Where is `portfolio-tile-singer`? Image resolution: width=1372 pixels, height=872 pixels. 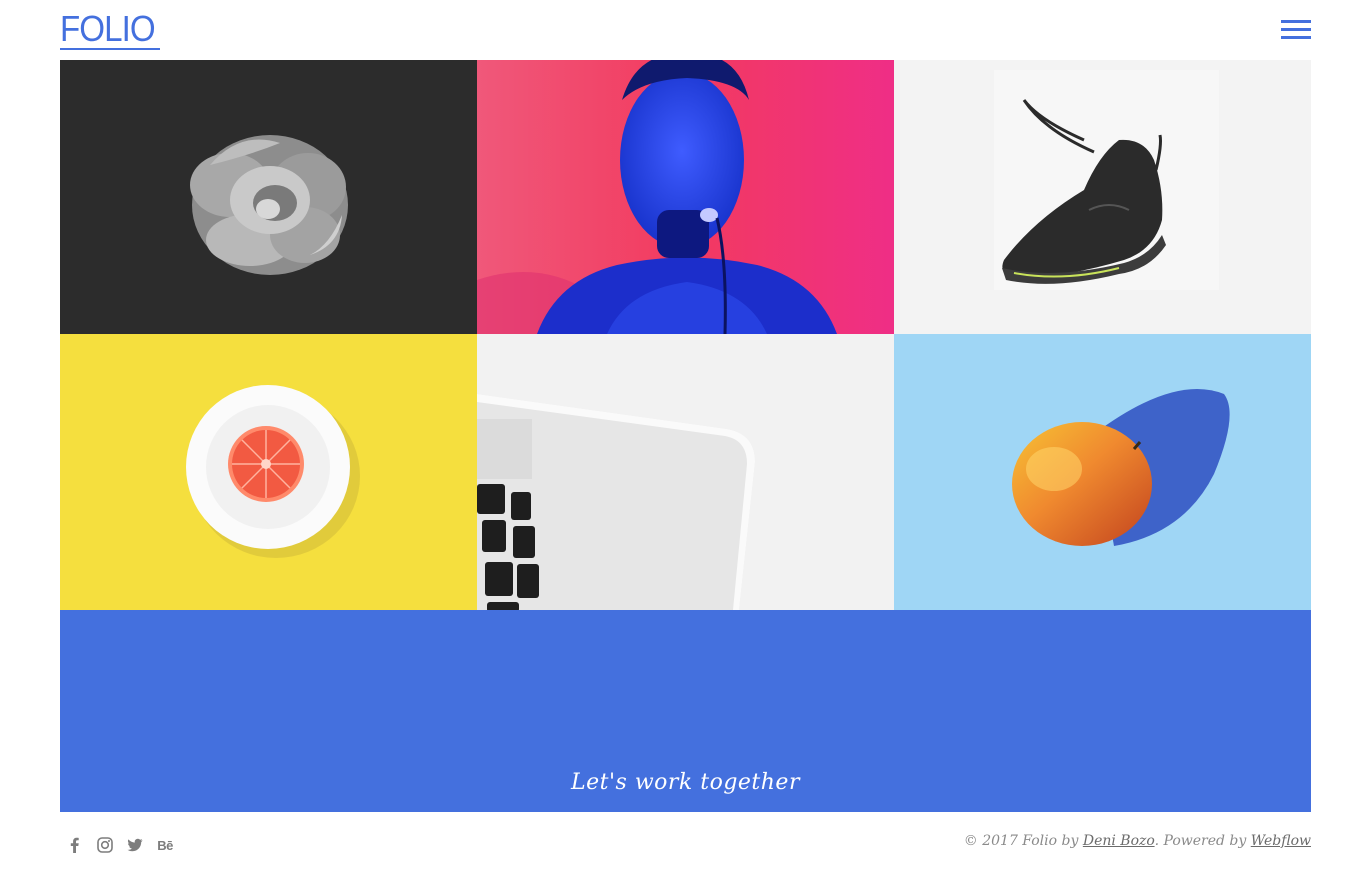 portfolio-tile-singer is located at coordinates (685, 197).